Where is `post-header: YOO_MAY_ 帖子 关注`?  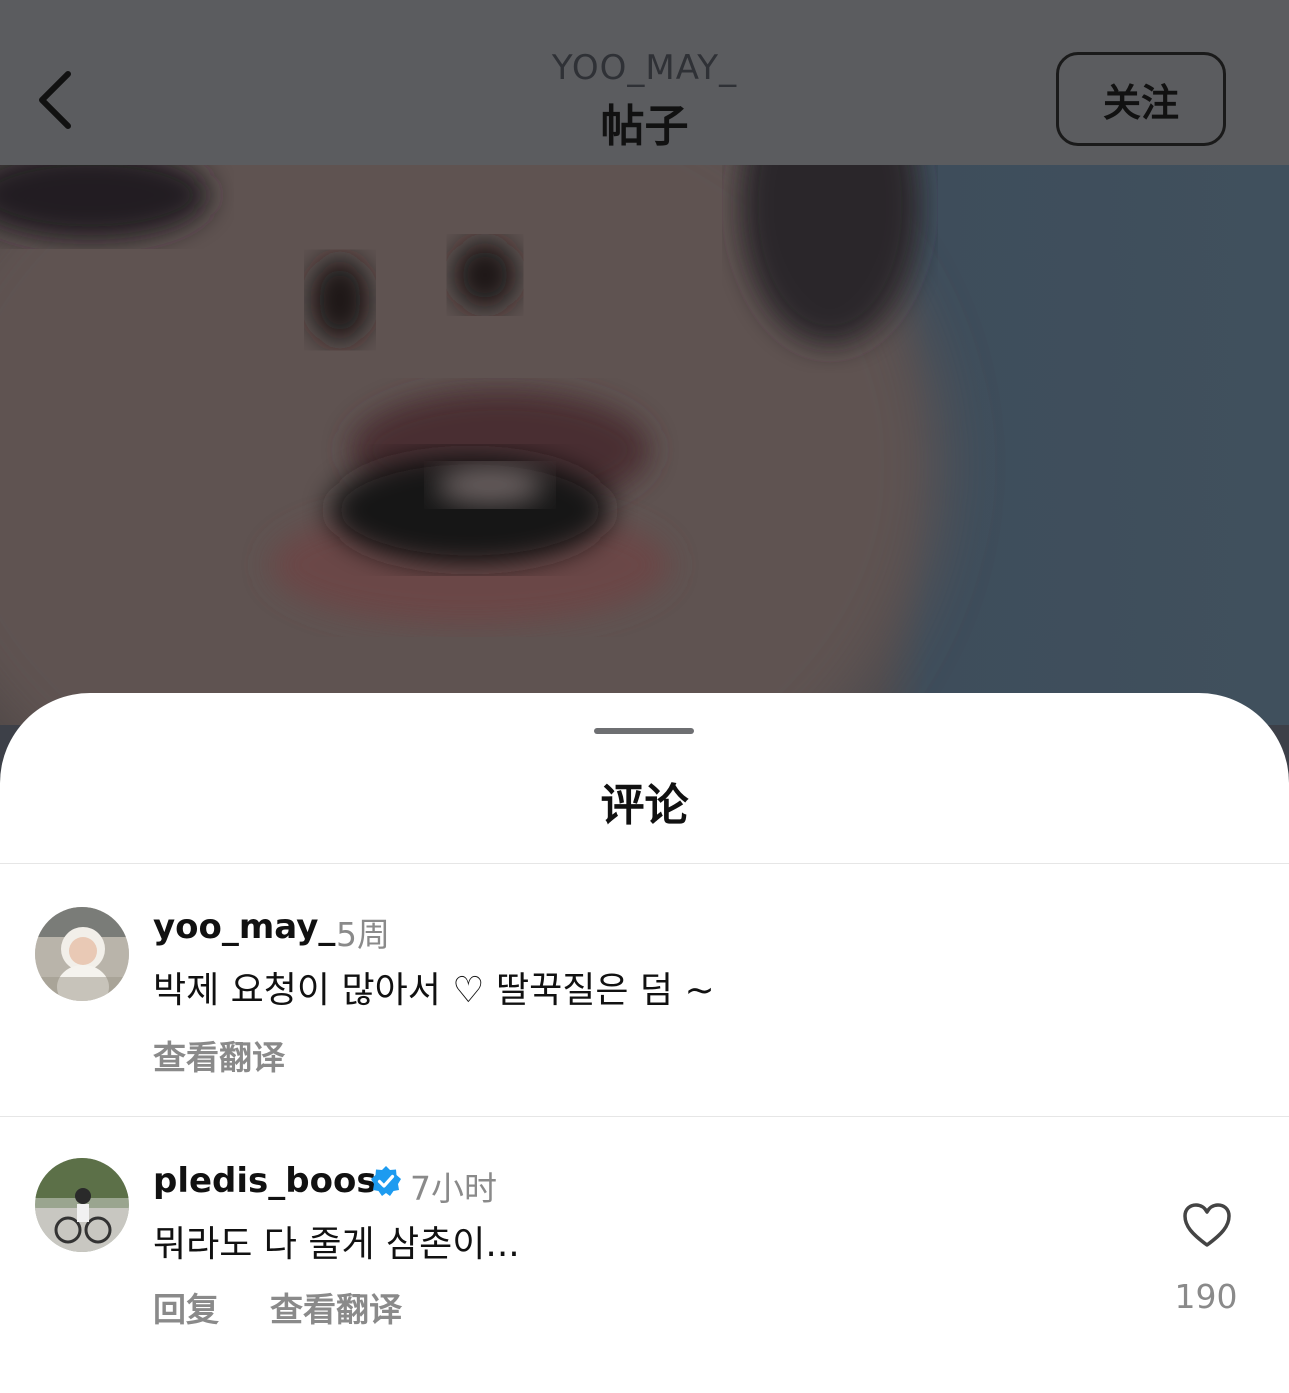
post-header: YOO_MAY_ 帖子 关注 is located at coordinates (644, 82).